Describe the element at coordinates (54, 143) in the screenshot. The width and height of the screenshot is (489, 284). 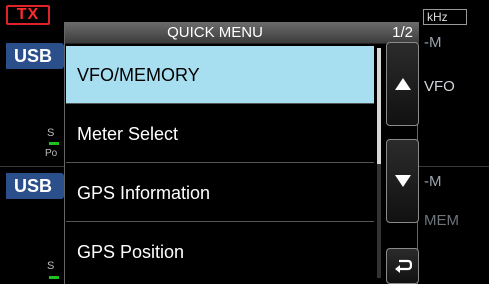
I see `s-meter-bar-top` at that location.